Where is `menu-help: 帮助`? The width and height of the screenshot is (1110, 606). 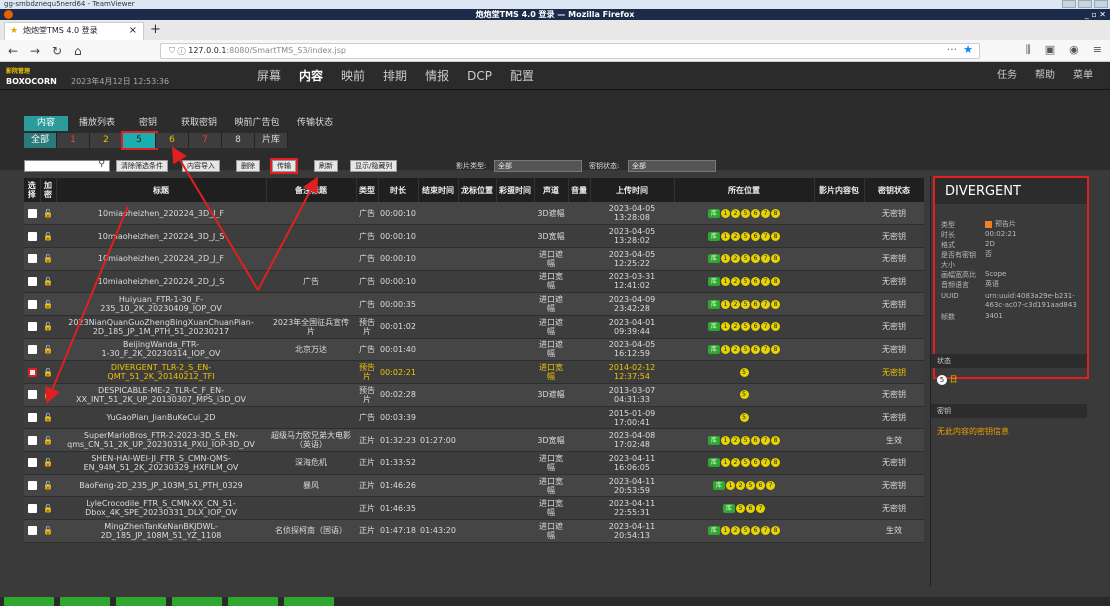 menu-help: 帮助 is located at coordinates (1045, 76).